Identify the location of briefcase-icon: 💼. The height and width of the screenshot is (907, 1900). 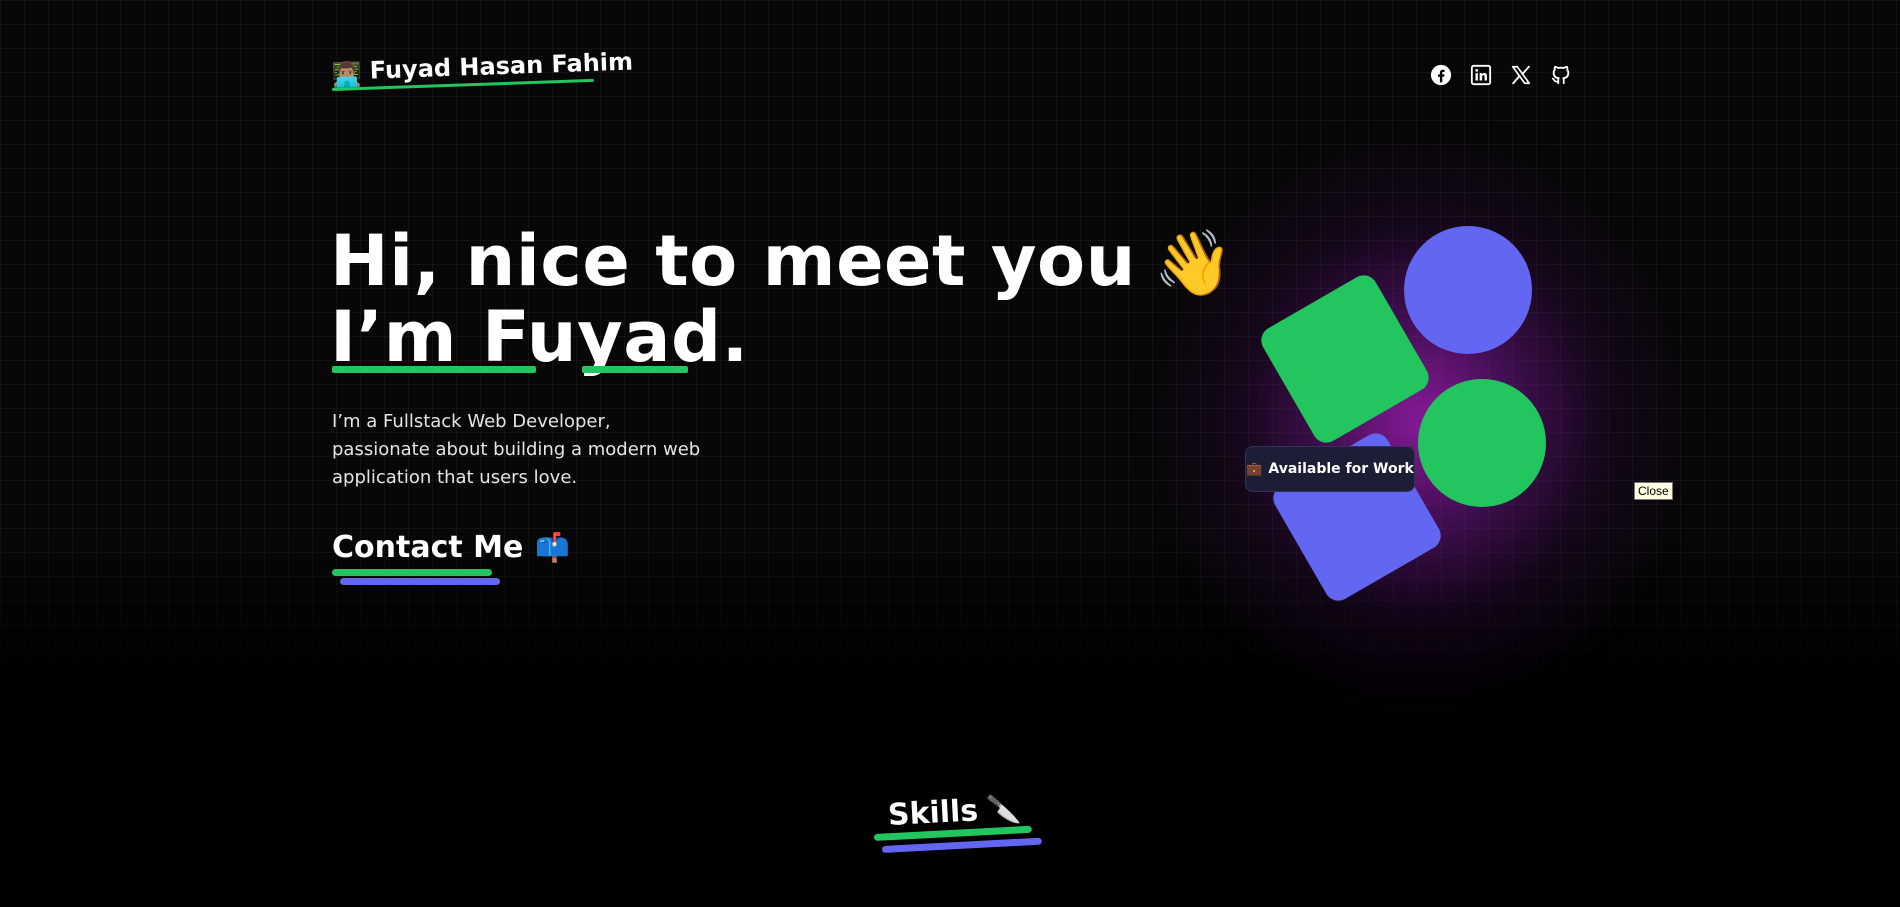
(1254, 469).